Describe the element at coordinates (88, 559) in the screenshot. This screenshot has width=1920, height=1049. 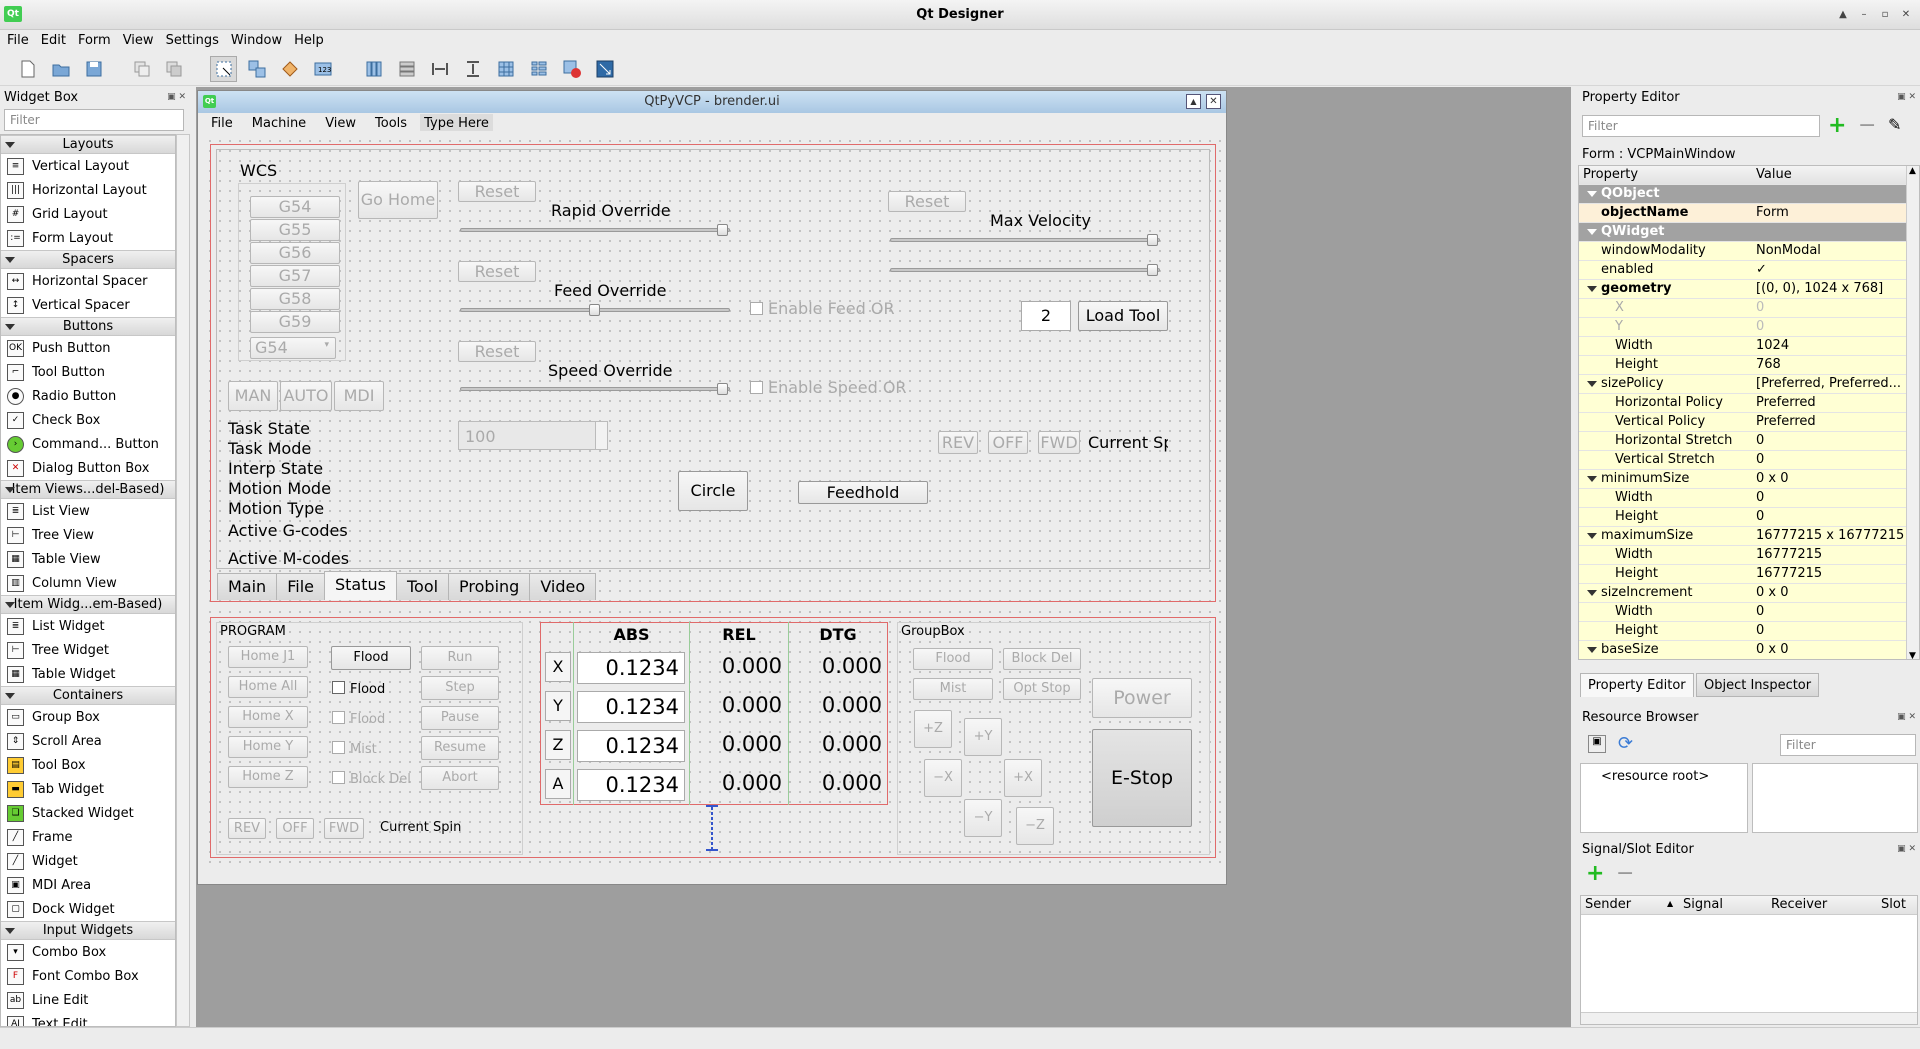
I see `widget-table-view: ▦ Table View` at that location.